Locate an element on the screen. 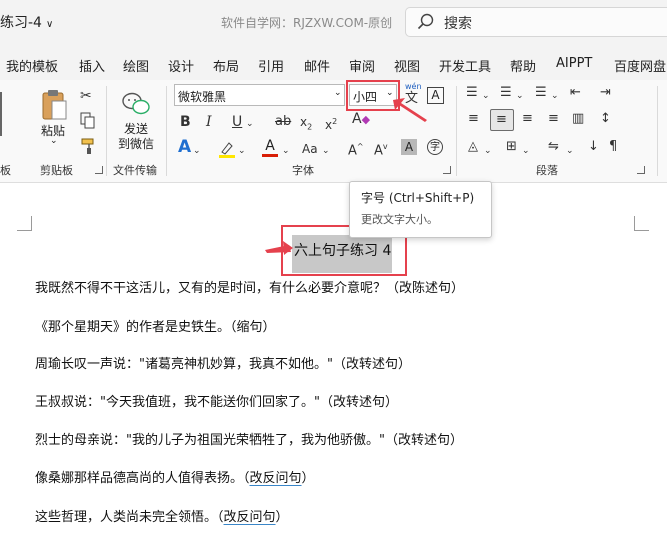 This screenshot has height=544, width=667. bullets-icon: ☰ is located at coordinates (472, 93).